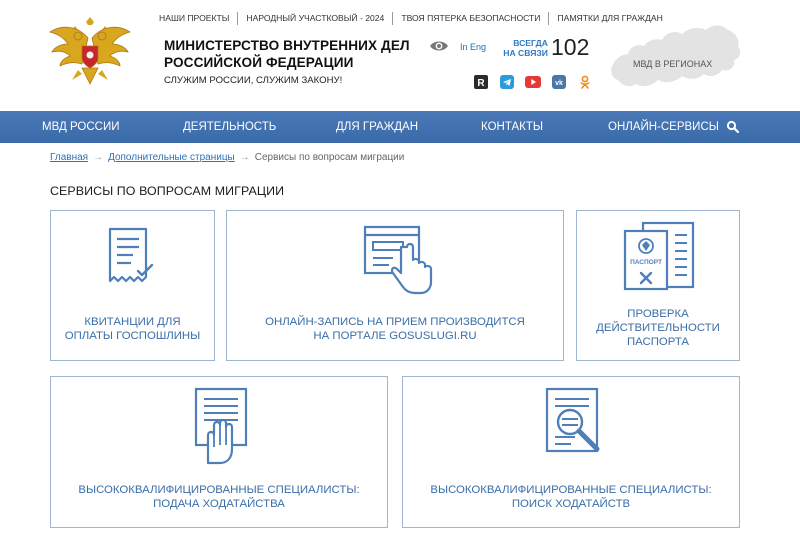 This screenshot has height=538, width=800. What do you see at coordinates (229, 127) in the screenshot?
I see `nav-item-activity: ДЕЯТЕЛЬНОСТЬ` at bounding box center [229, 127].